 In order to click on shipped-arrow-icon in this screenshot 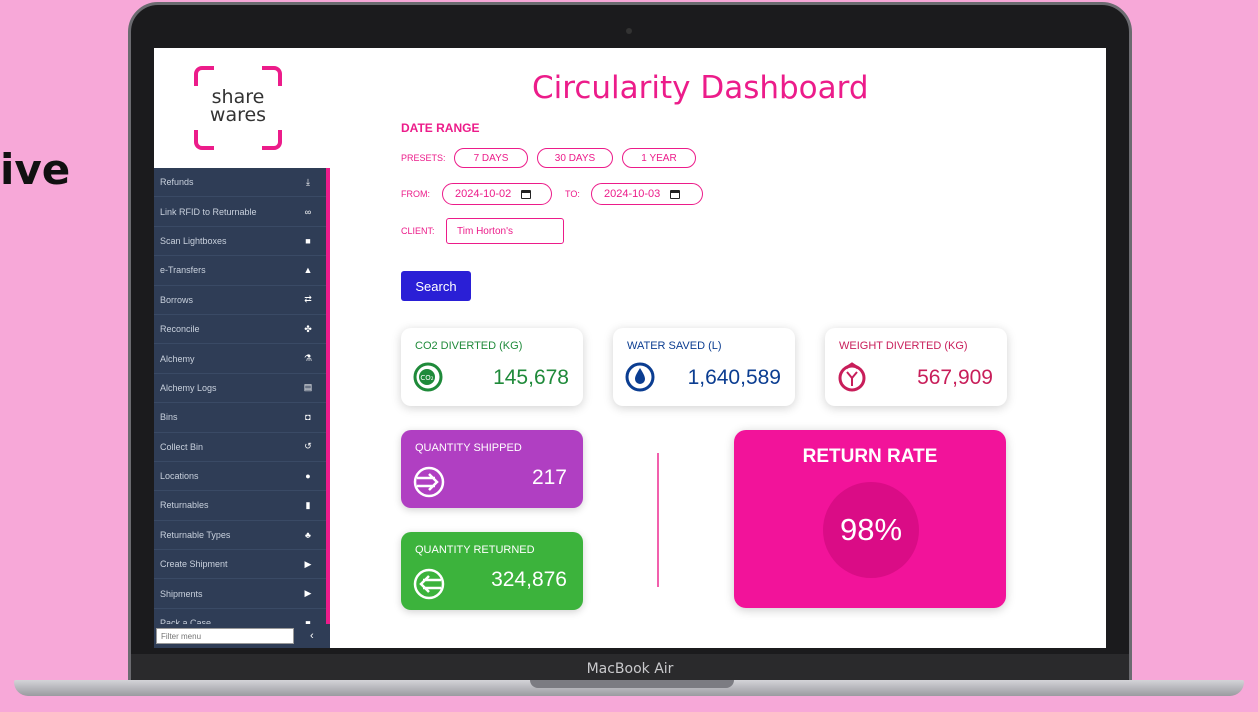, I will do `click(429, 482)`.